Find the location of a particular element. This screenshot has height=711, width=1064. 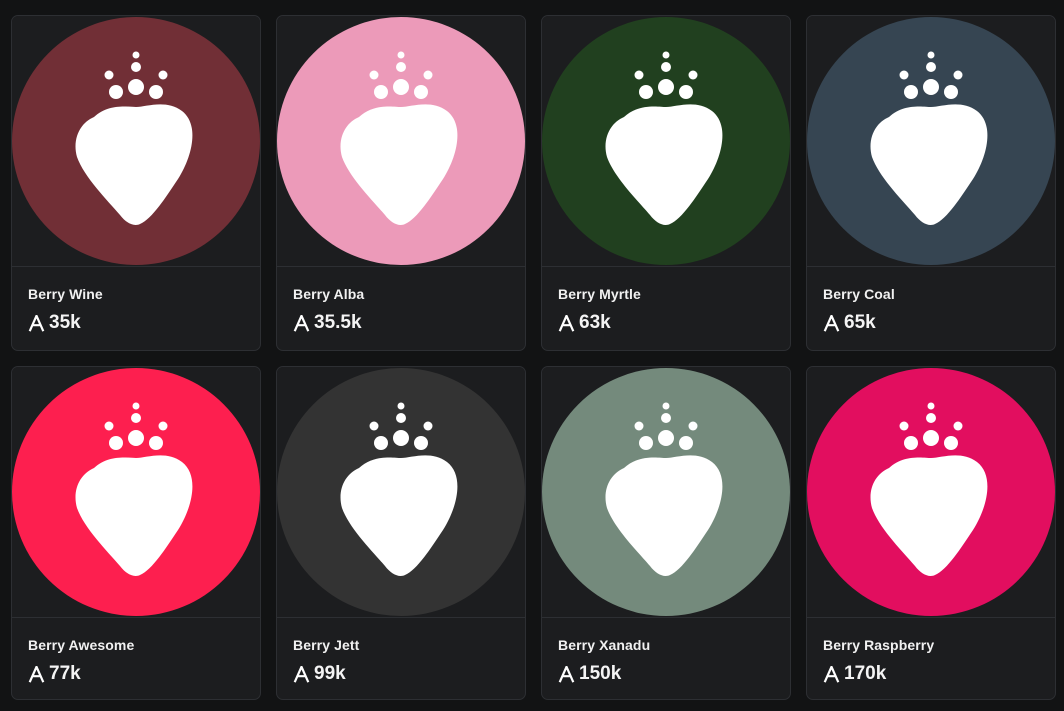

card-price: 99k is located at coordinates (401, 674).